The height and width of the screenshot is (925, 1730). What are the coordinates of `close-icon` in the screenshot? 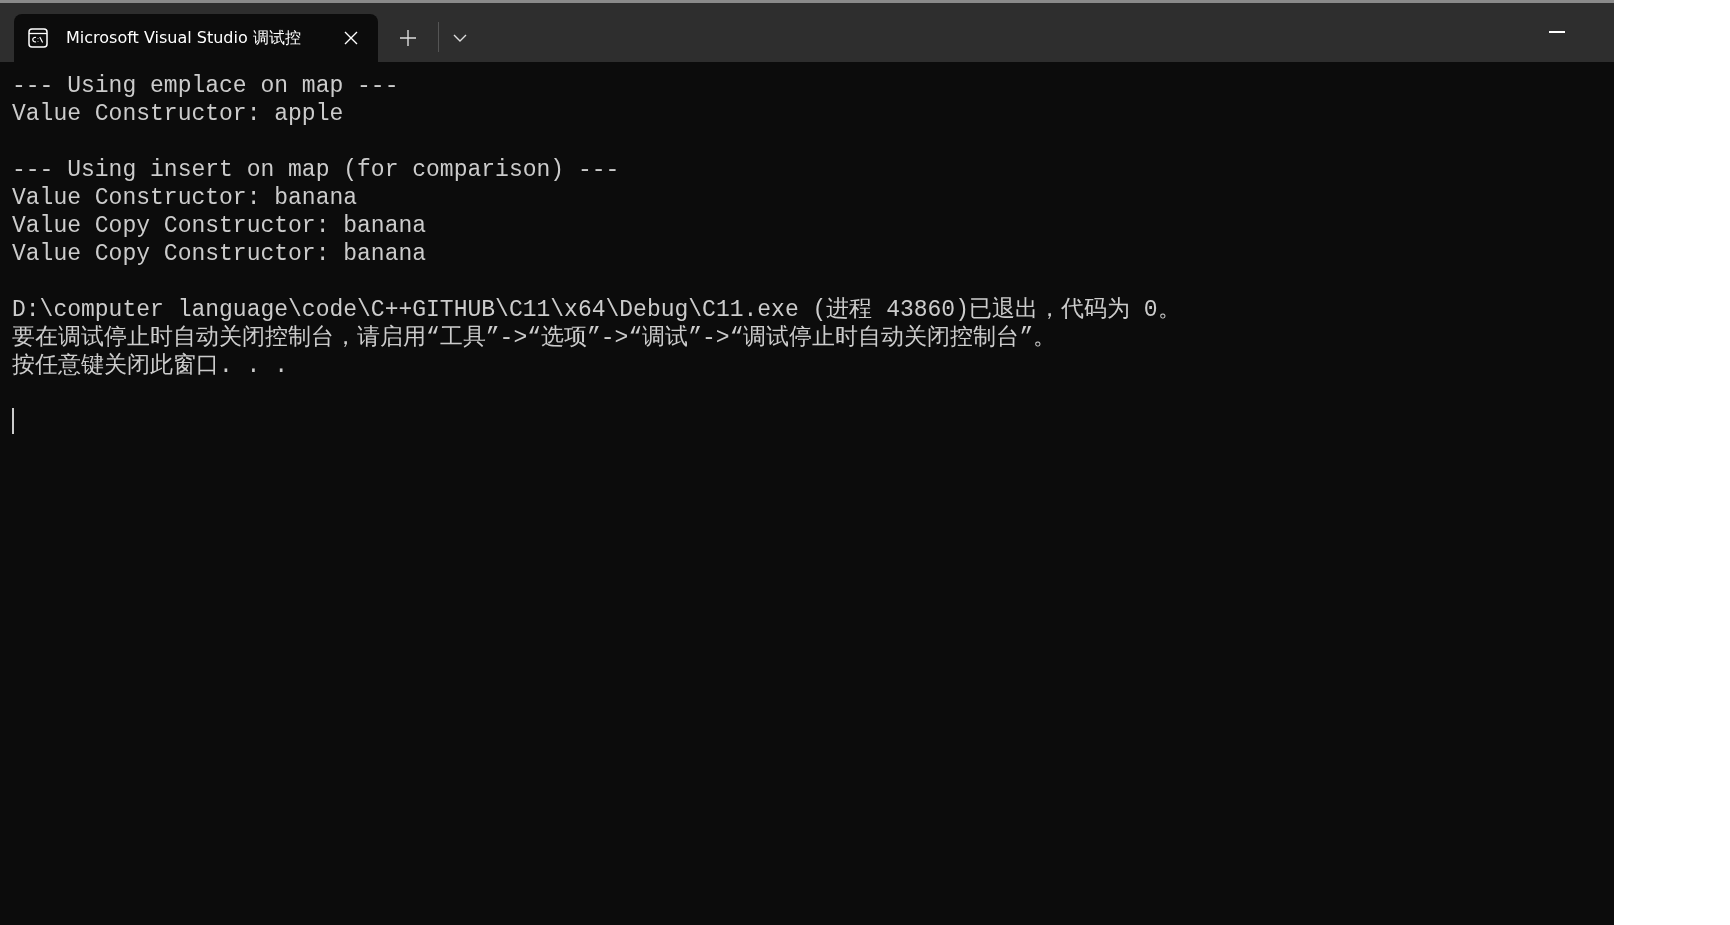 It's located at (351, 38).